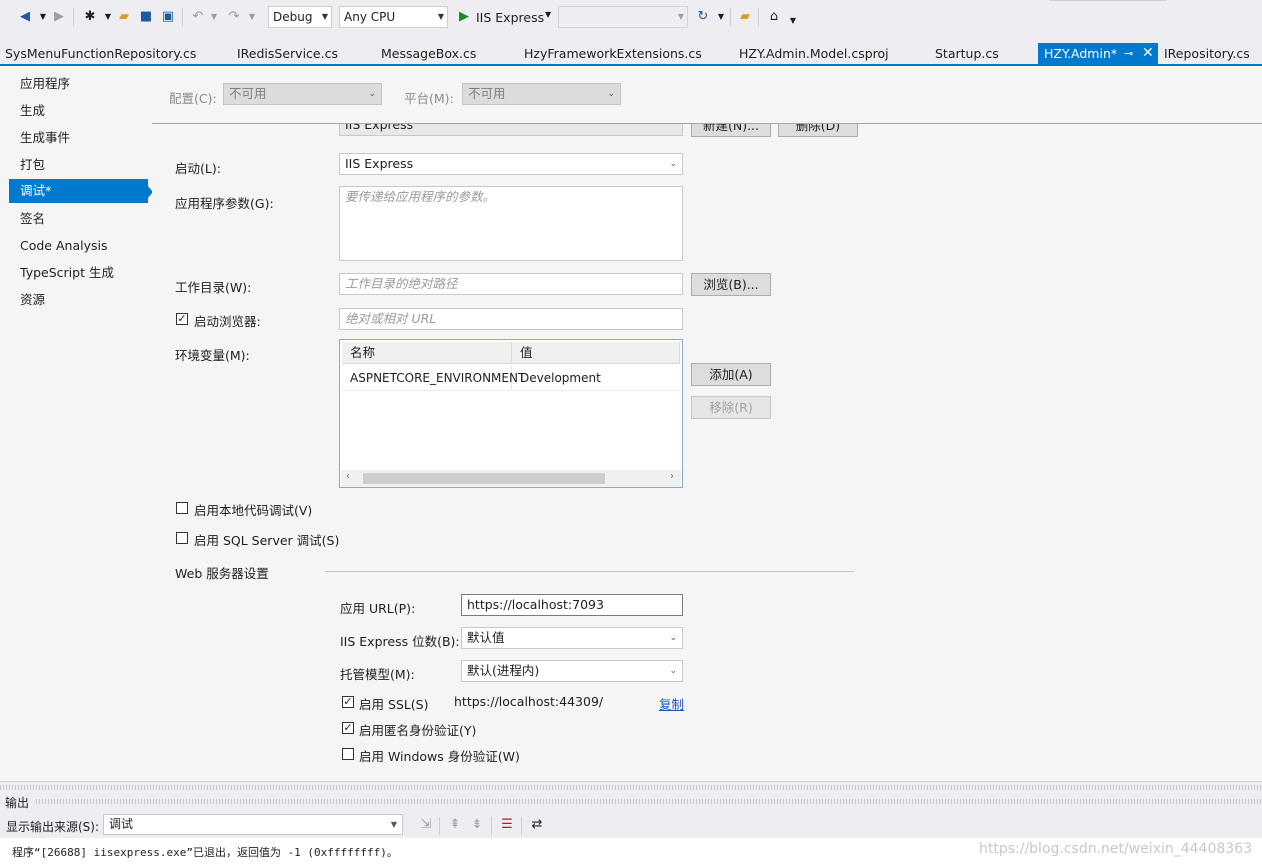 The height and width of the screenshot is (866, 1262). What do you see at coordinates (25, 17) in the screenshot?
I see `back-icon: ◀` at bounding box center [25, 17].